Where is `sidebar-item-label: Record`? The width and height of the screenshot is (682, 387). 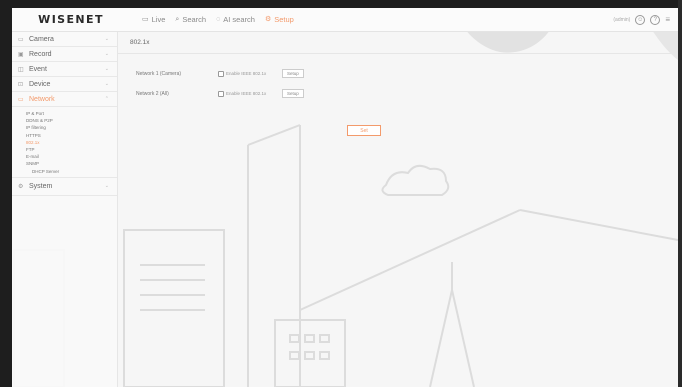 sidebar-item-label: Record is located at coordinates (40, 54).